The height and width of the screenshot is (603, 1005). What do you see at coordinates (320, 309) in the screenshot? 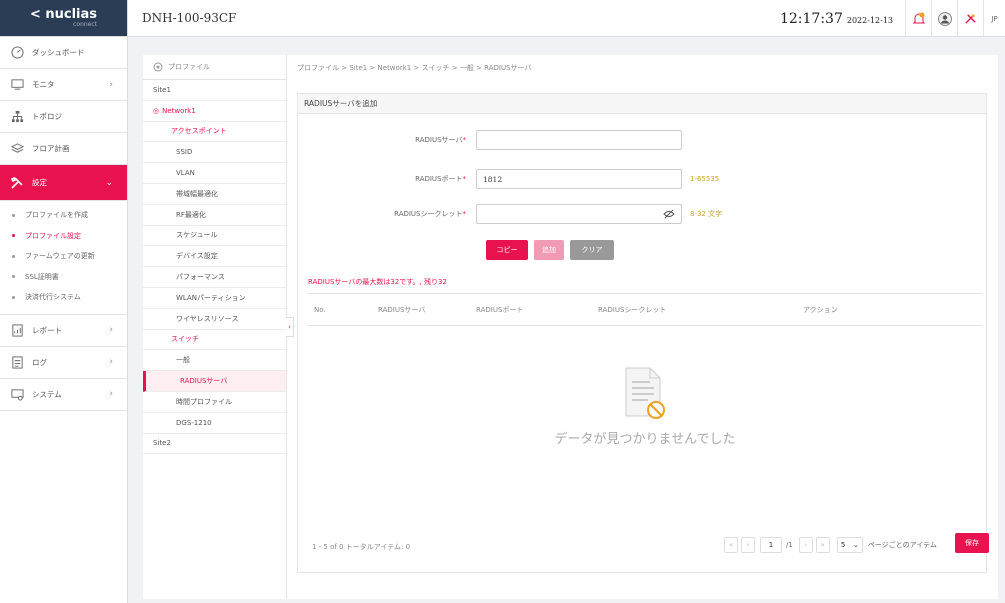
I see `col-no: No.` at bounding box center [320, 309].